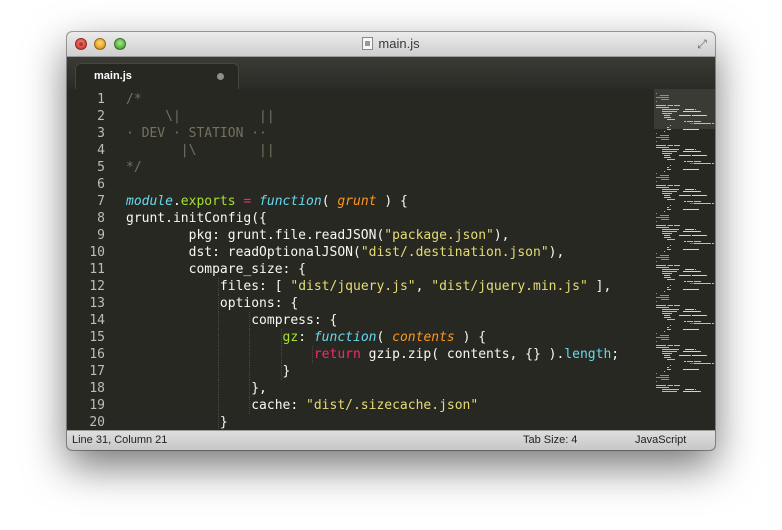  What do you see at coordinates (390, 218) in the screenshot?
I see `code-line: grunt.initConfig({` at bounding box center [390, 218].